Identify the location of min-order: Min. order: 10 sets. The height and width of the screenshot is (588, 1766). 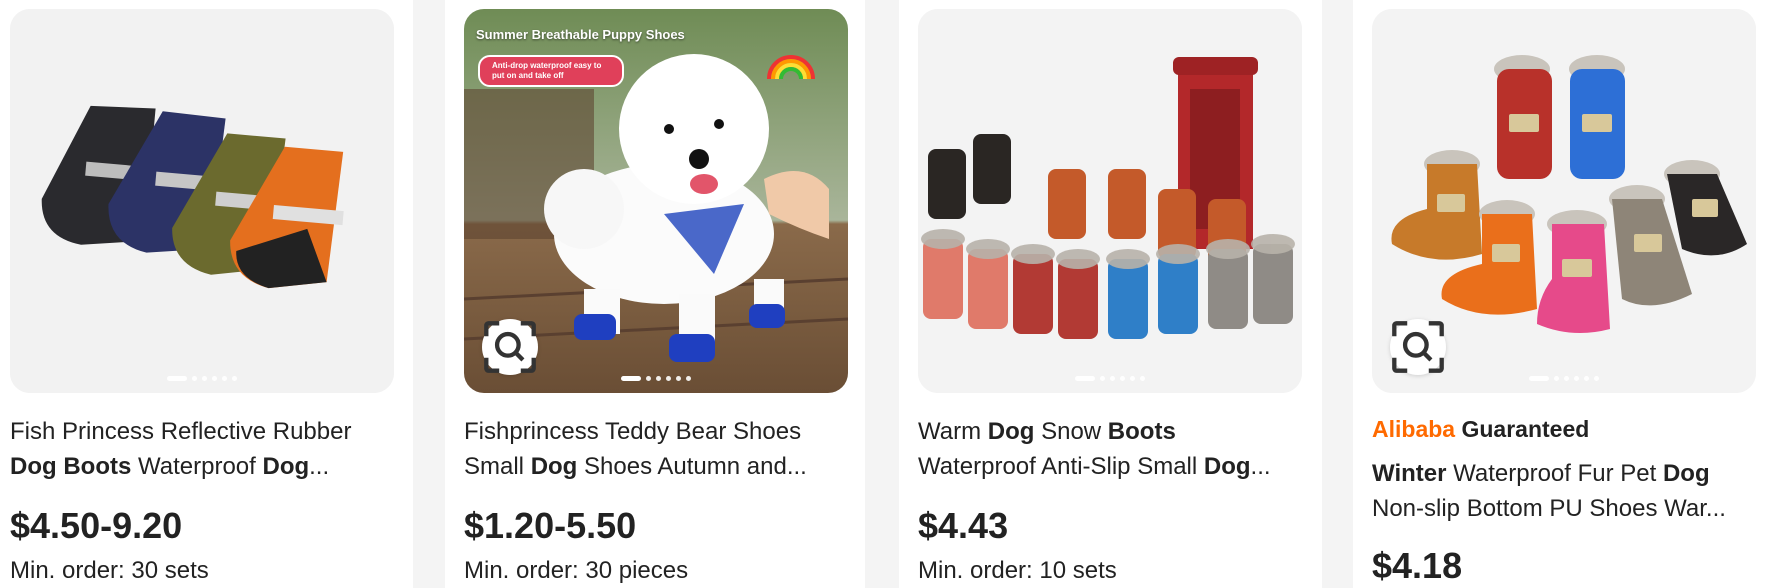
(1017, 570).